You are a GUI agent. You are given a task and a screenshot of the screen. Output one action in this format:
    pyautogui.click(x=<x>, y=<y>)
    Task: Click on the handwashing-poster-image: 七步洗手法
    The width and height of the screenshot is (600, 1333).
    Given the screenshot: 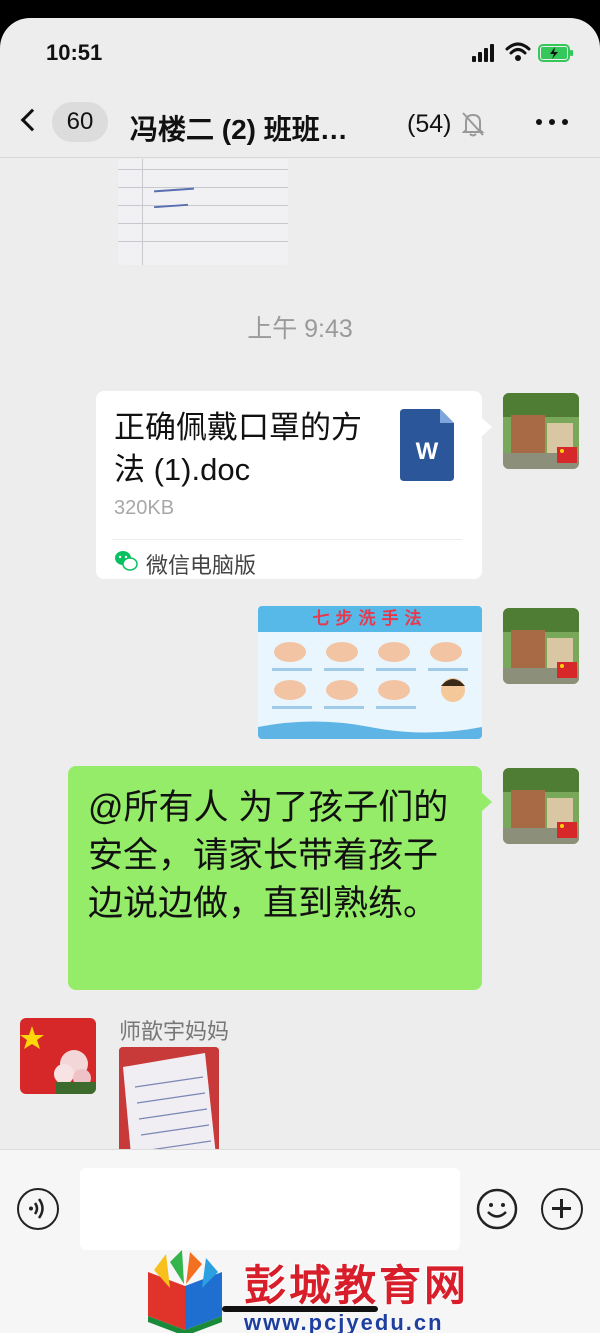 What is the action you would take?
    pyautogui.click(x=370, y=672)
    